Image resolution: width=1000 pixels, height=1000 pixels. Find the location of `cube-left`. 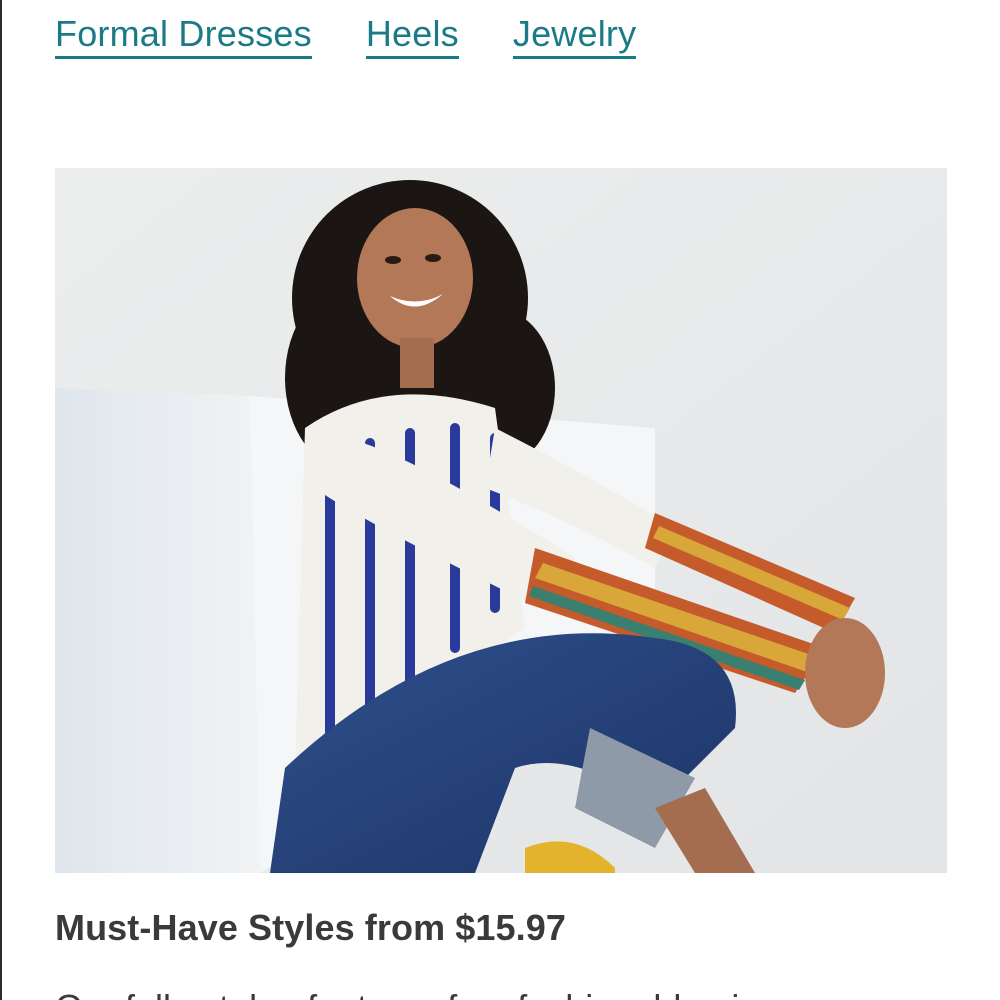

cube-left is located at coordinates (157, 630).